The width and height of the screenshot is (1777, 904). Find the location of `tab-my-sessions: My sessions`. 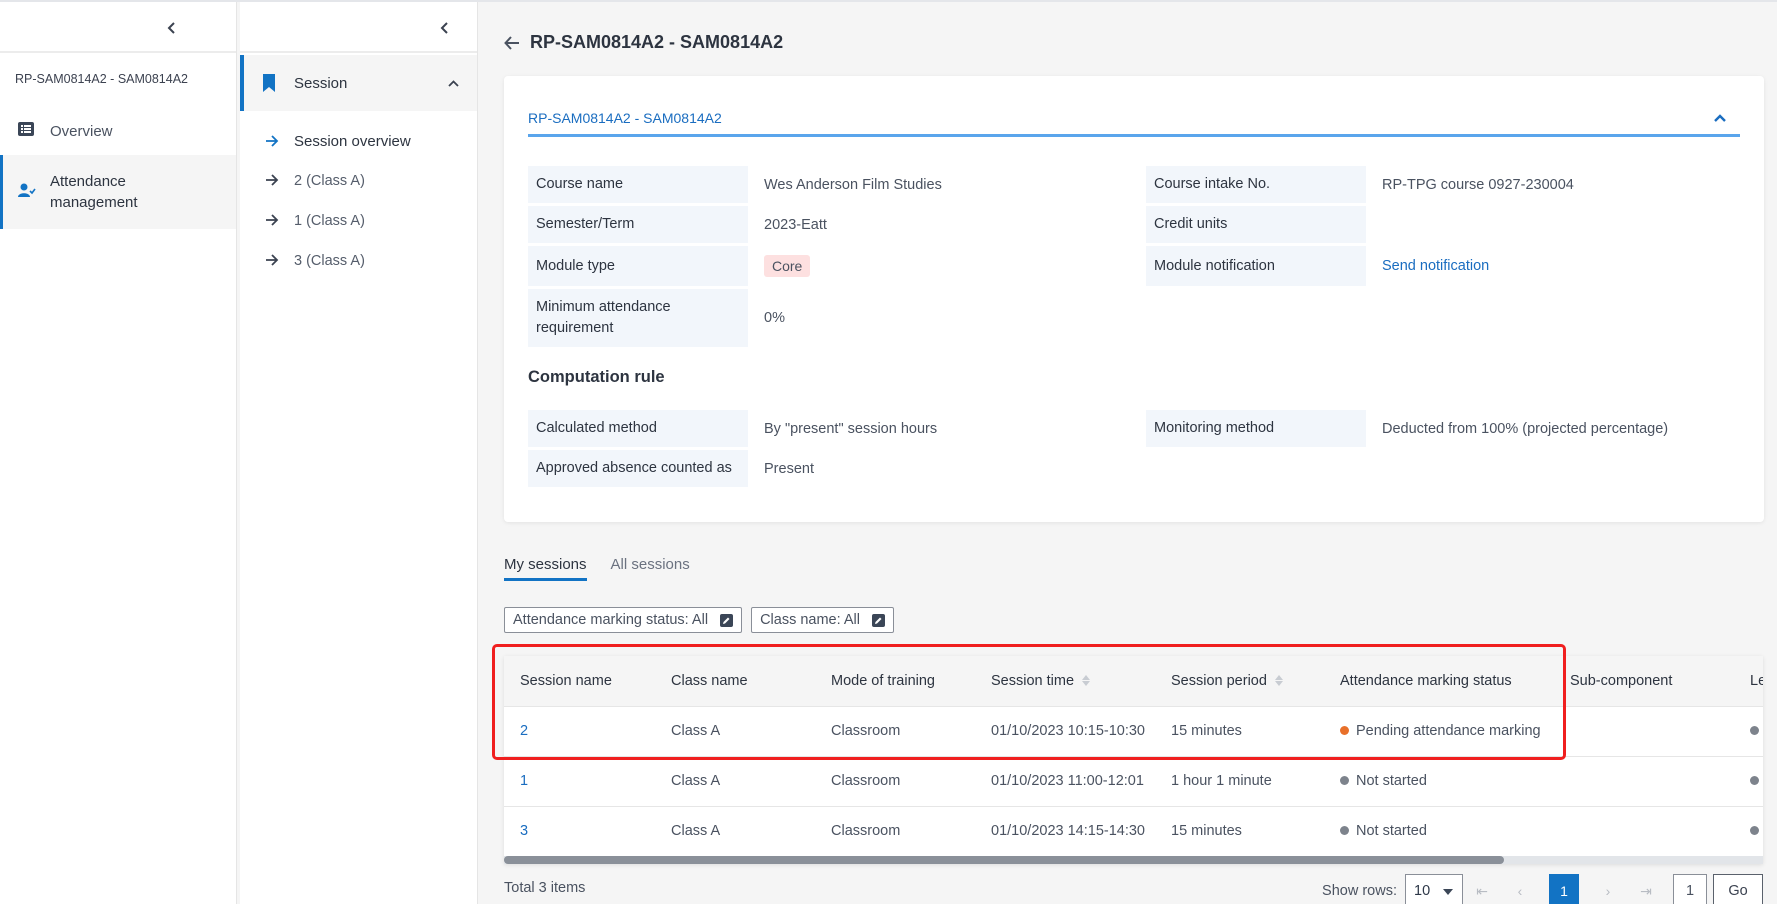

tab-my-sessions: My sessions is located at coordinates (545, 568).